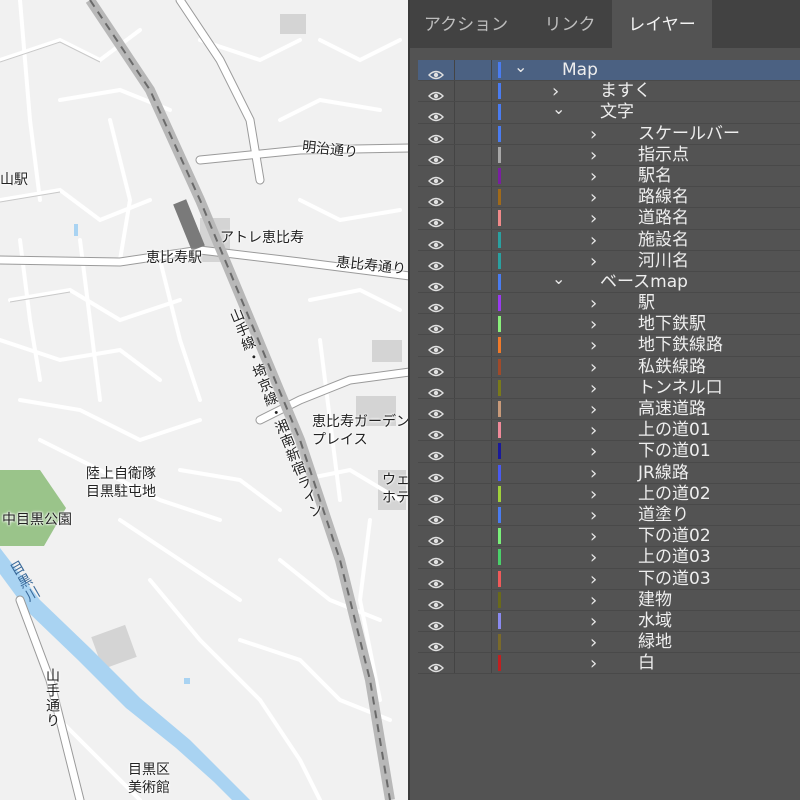  What do you see at coordinates (655, 621) in the screenshot?
I see `layer-name: 水域` at bounding box center [655, 621].